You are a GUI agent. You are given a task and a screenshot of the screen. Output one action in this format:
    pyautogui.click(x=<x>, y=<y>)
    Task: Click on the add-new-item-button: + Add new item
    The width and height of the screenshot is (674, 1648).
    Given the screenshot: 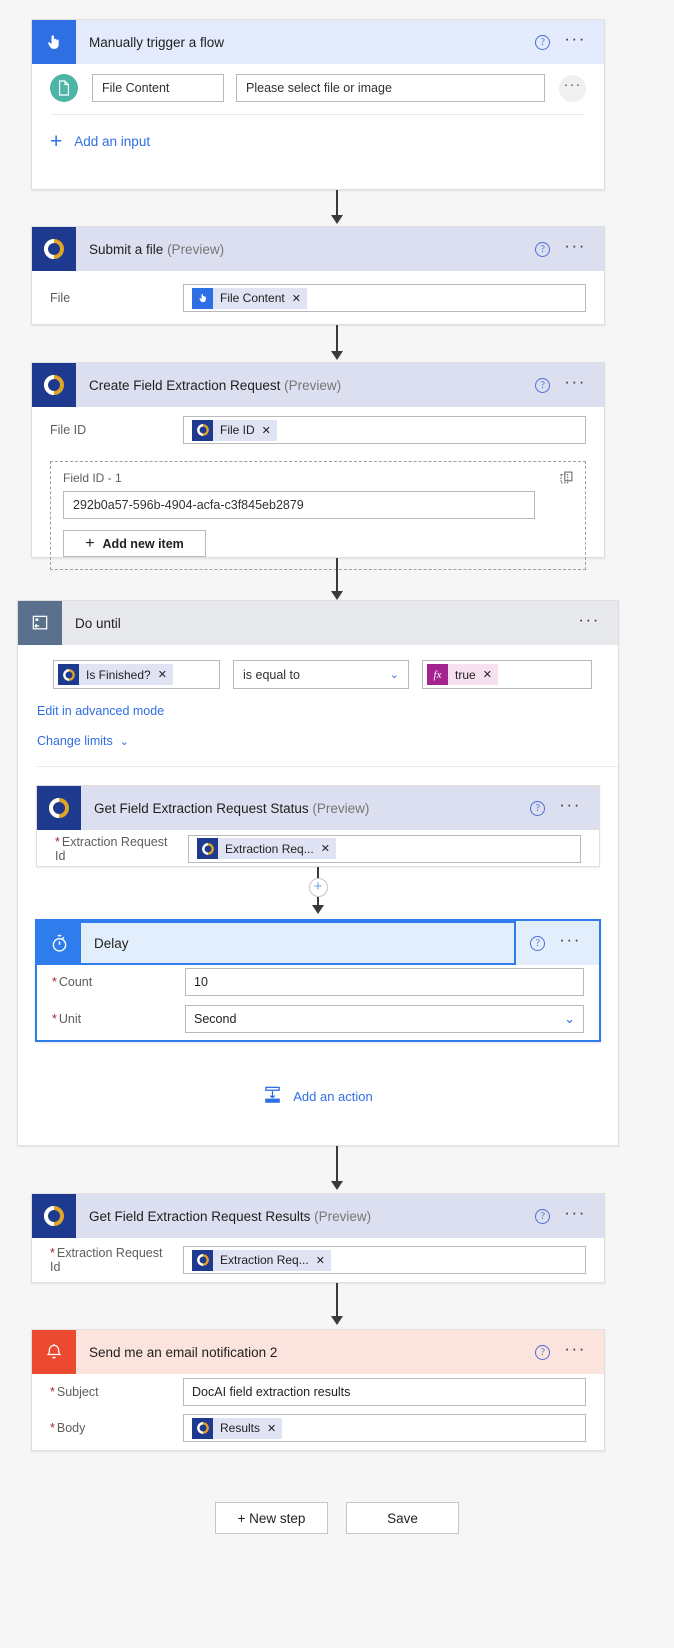 What is the action you would take?
    pyautogui.click(x=134, y=543)
    